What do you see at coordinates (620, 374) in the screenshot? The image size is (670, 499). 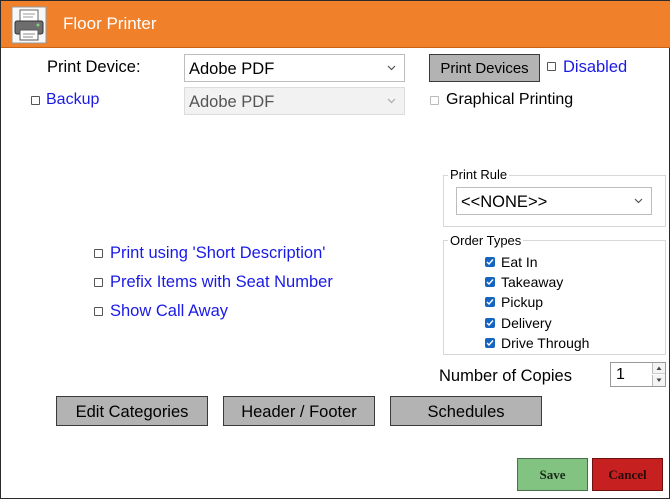 I see `copies-value: 1` at bounding box center [620, 374].